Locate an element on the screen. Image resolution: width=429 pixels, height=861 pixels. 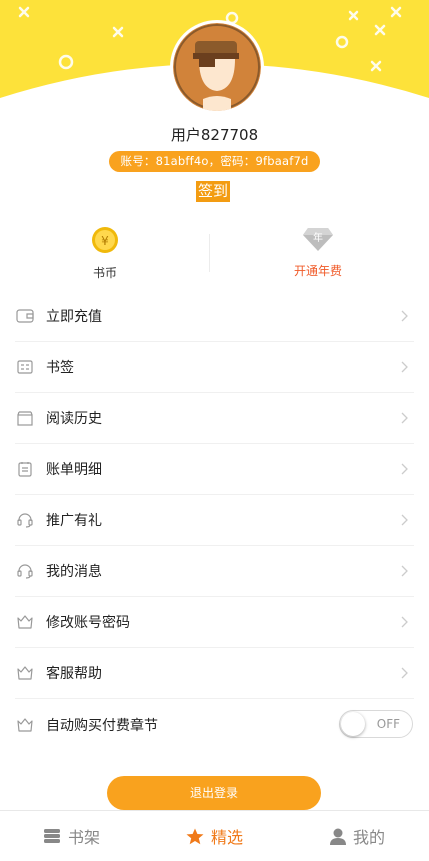
username: 用户827708 is located at coordinates (214, 135).